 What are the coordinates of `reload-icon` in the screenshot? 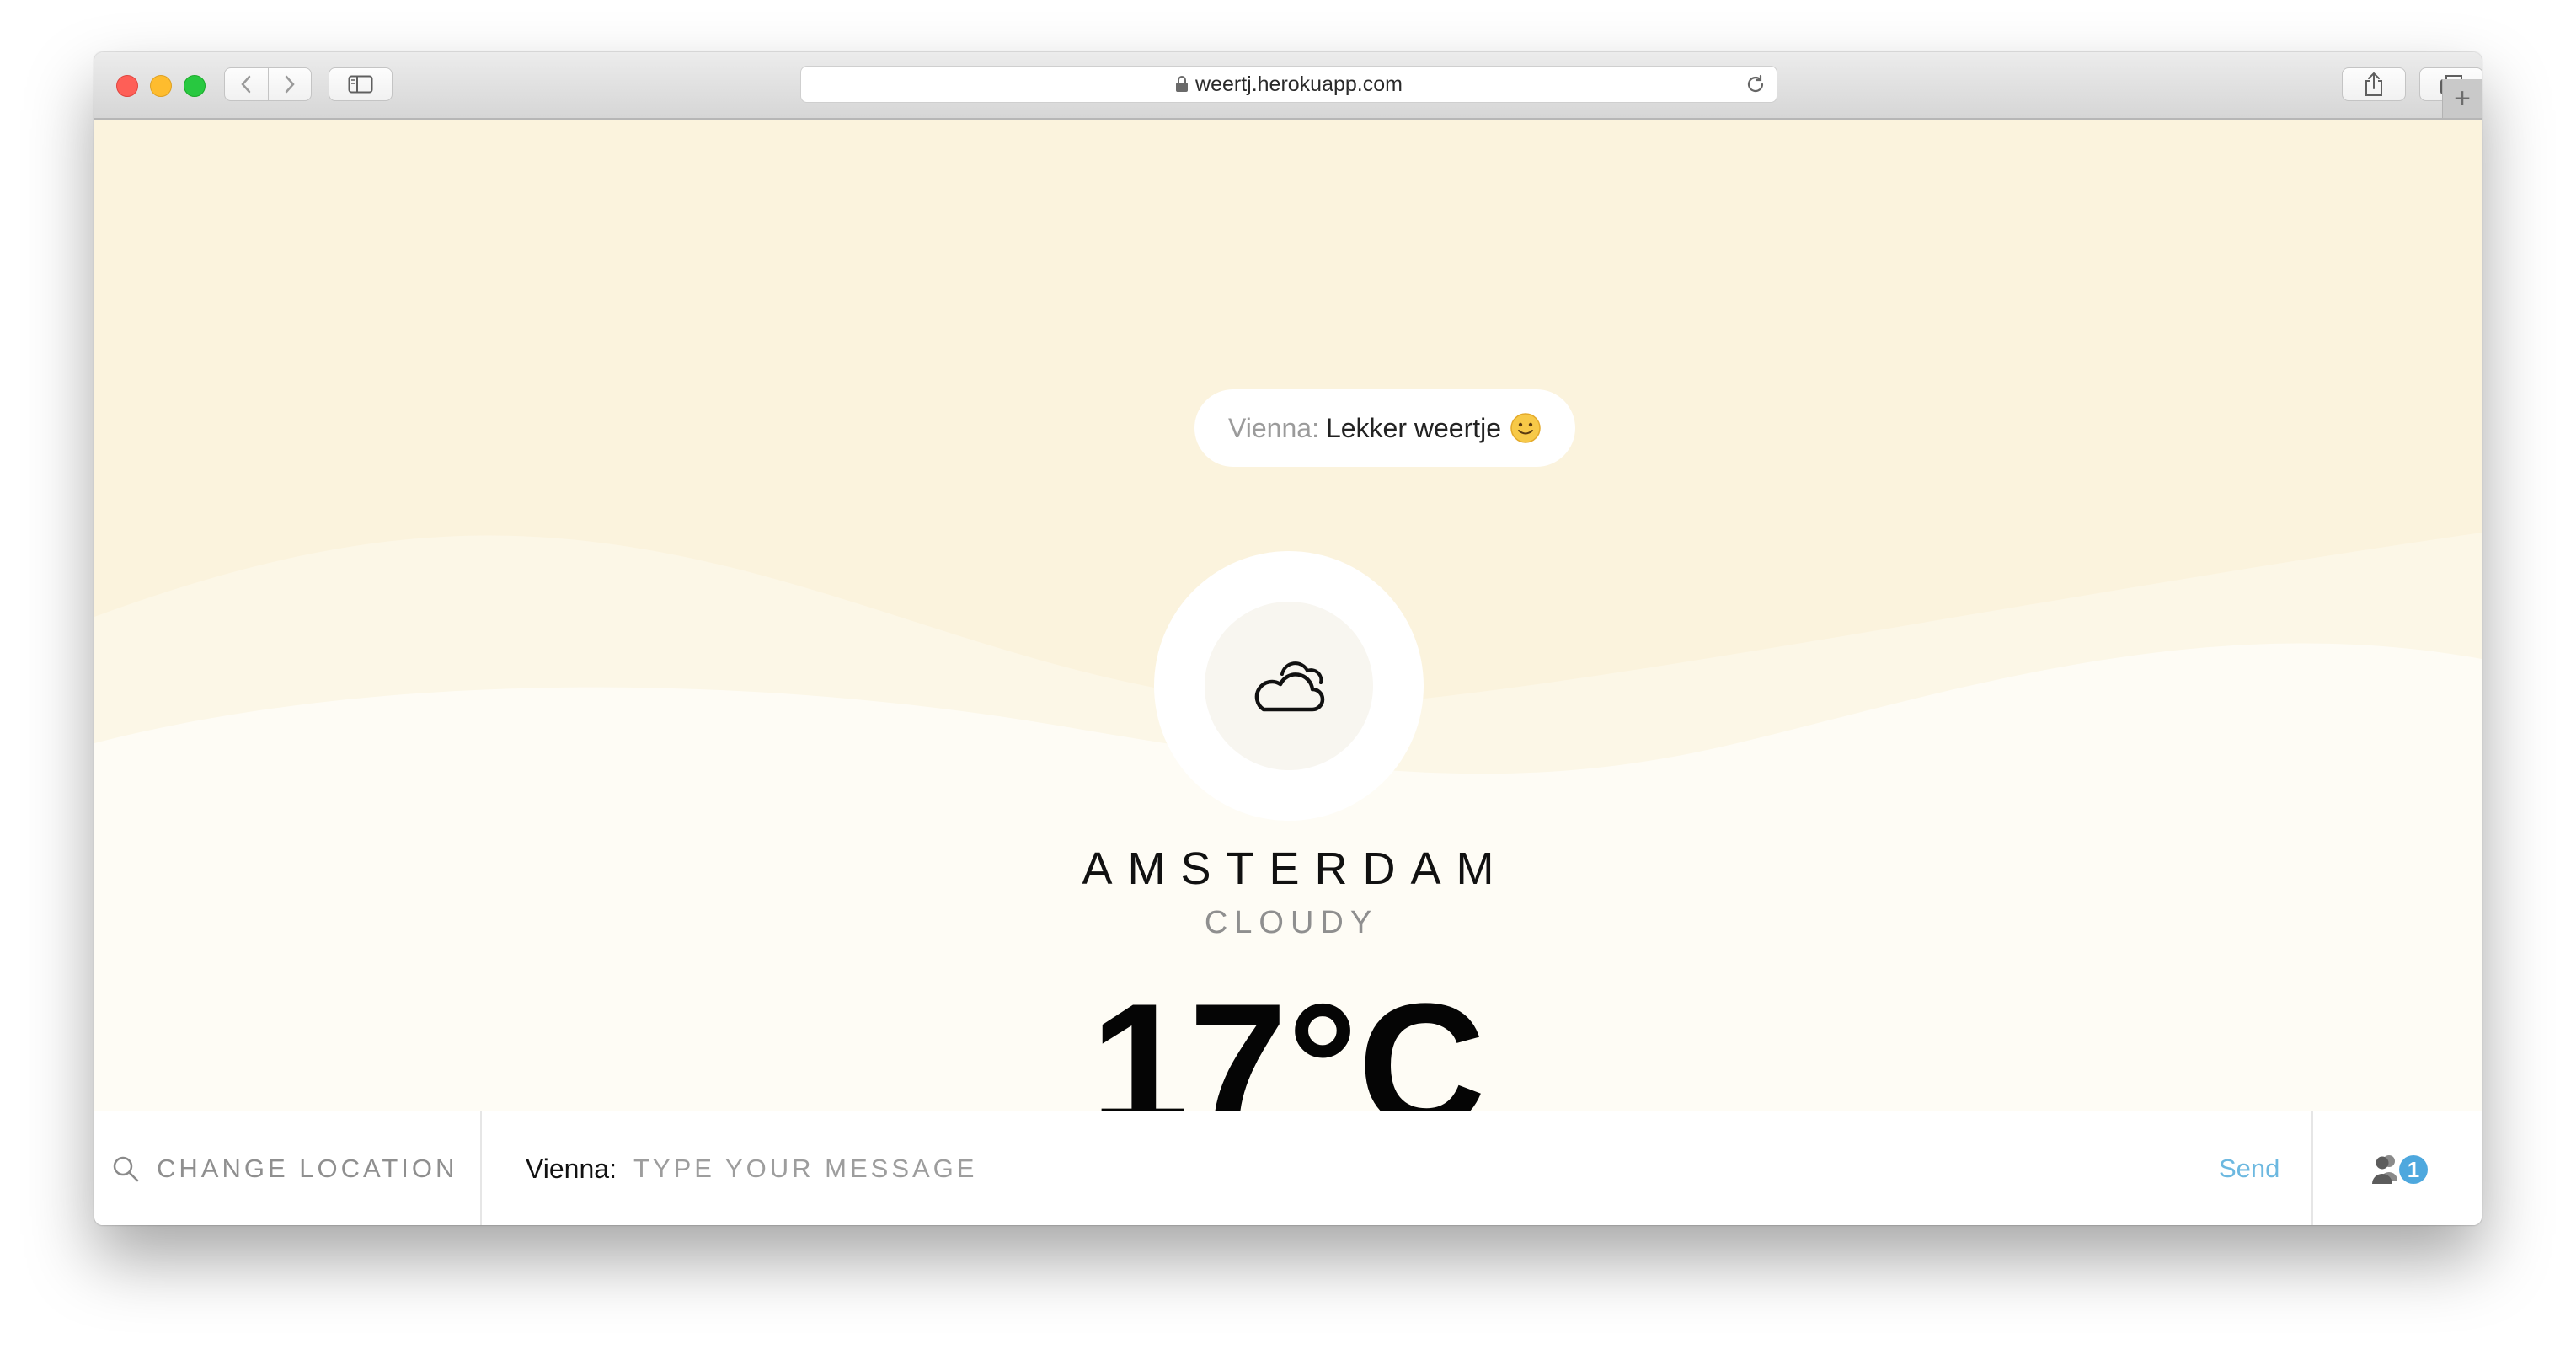 It's located at (1755, 83).